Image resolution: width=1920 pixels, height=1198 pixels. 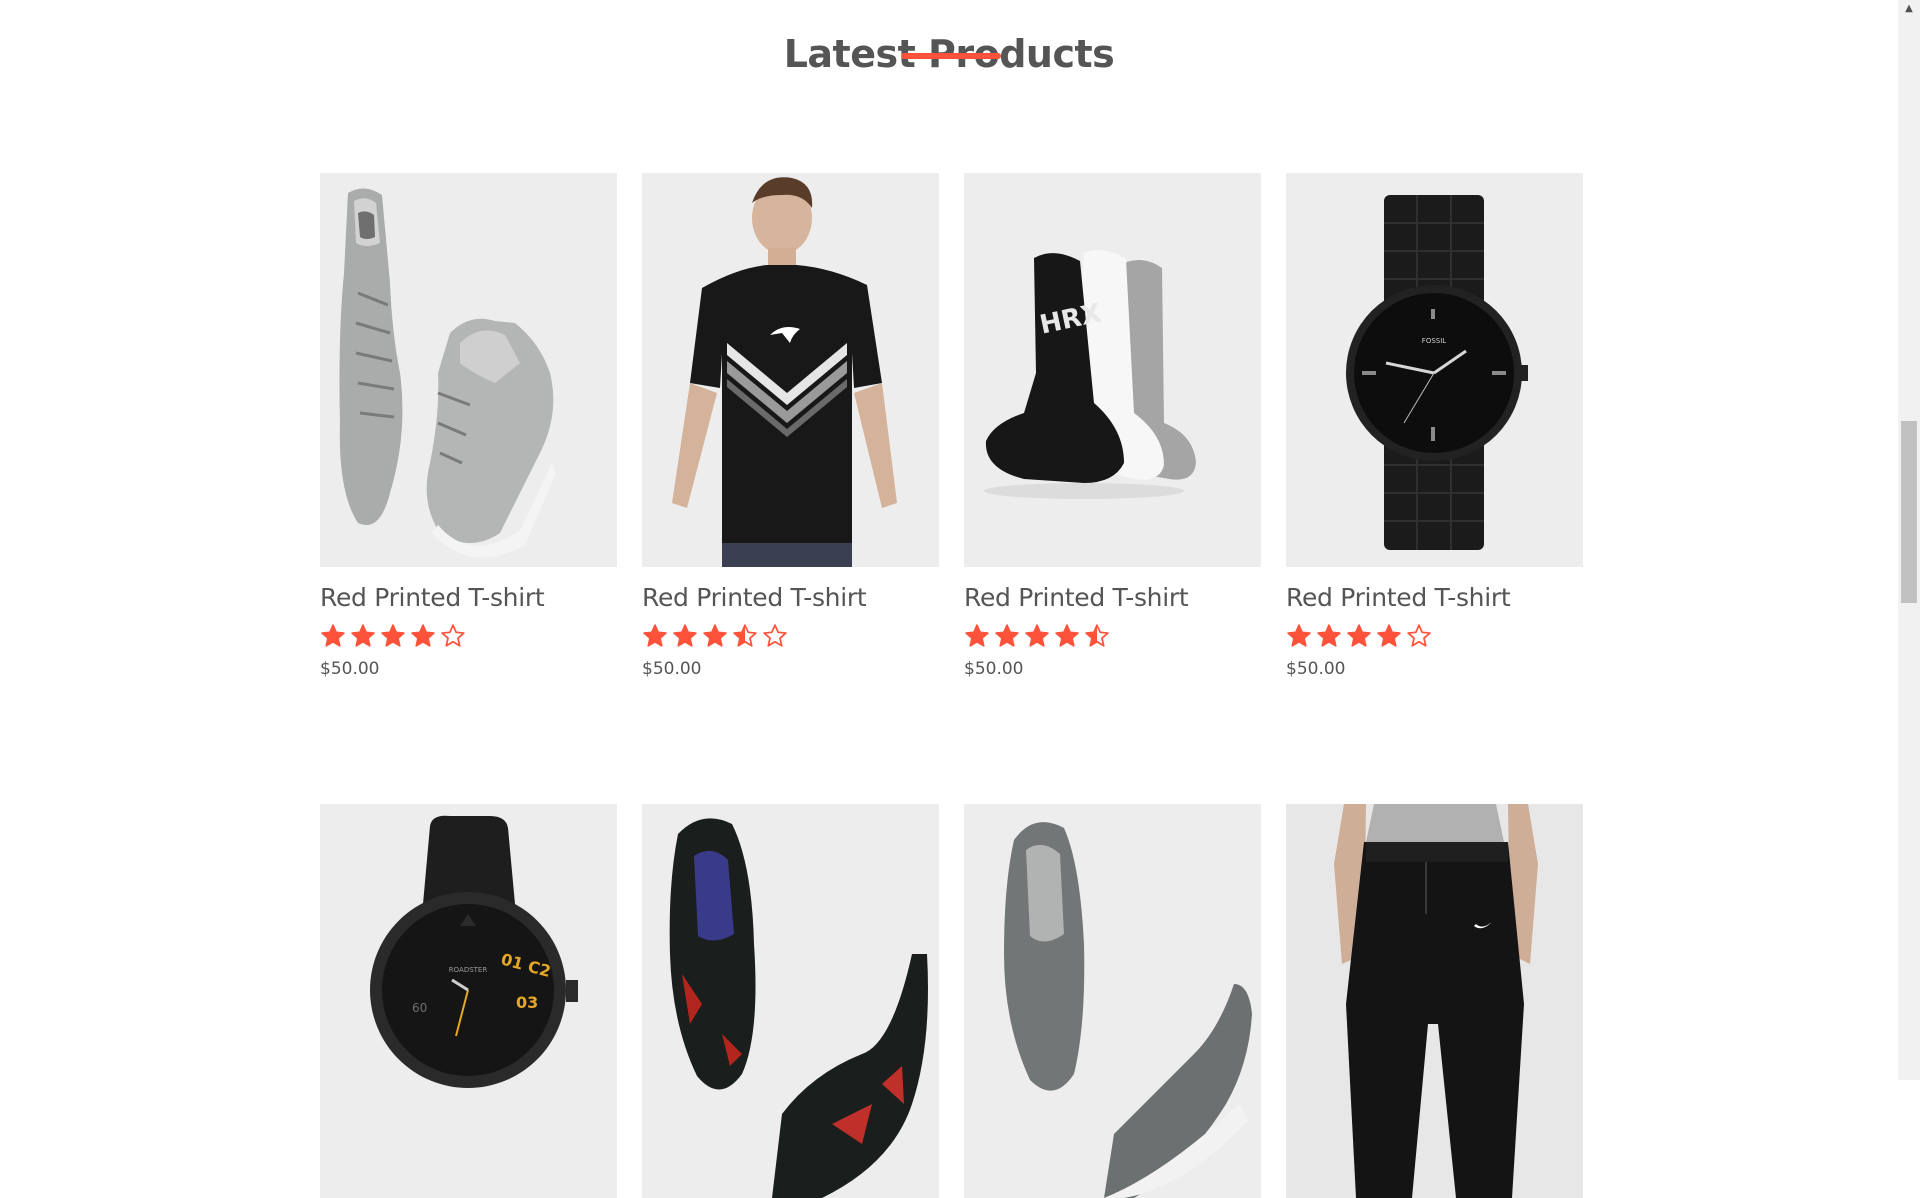 I want to click on title-underline, so click(x=951, y=56).